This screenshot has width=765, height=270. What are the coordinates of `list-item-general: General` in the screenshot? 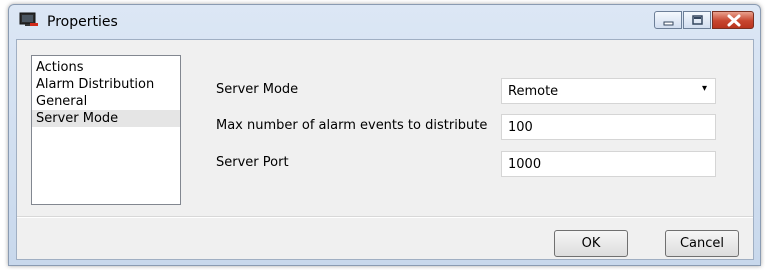 It's located at (106, 101).